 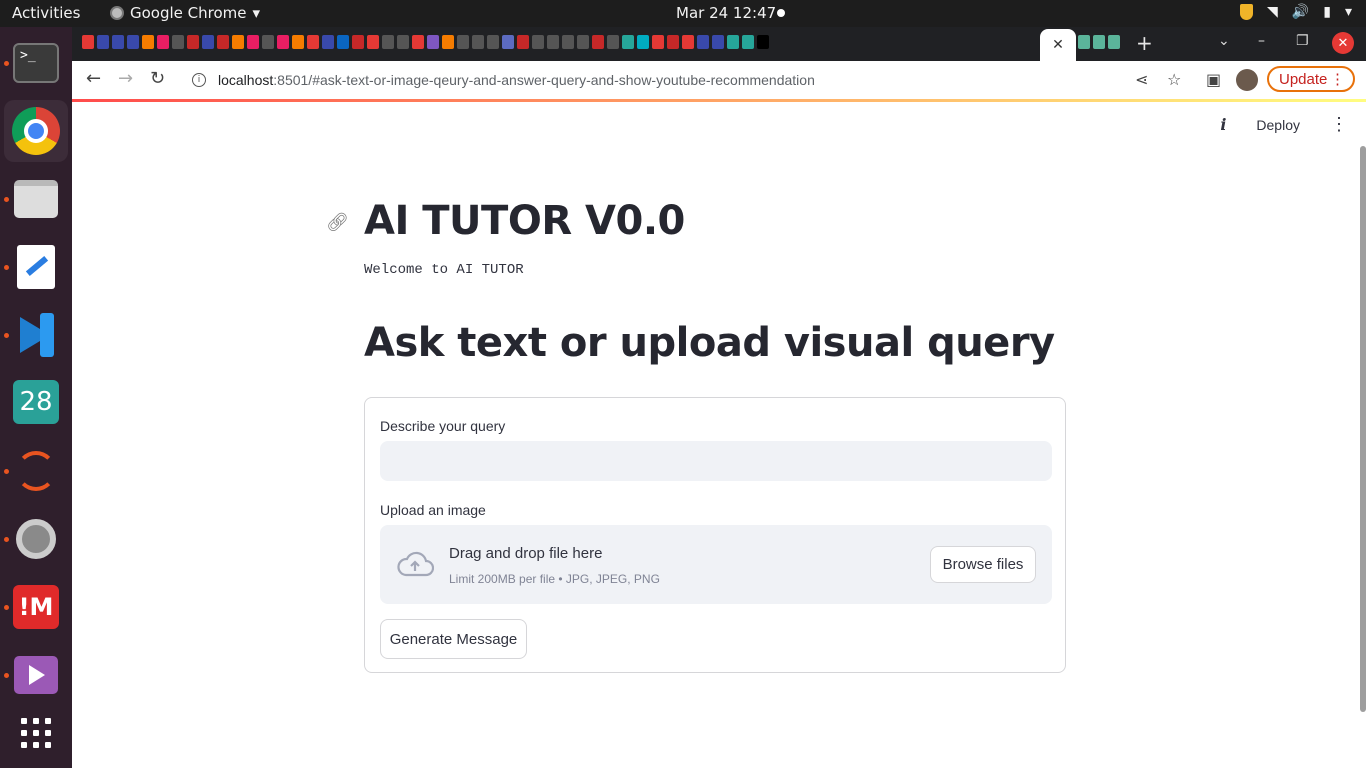 I want to click on info-icon: i, so click(x=1223, y=124).